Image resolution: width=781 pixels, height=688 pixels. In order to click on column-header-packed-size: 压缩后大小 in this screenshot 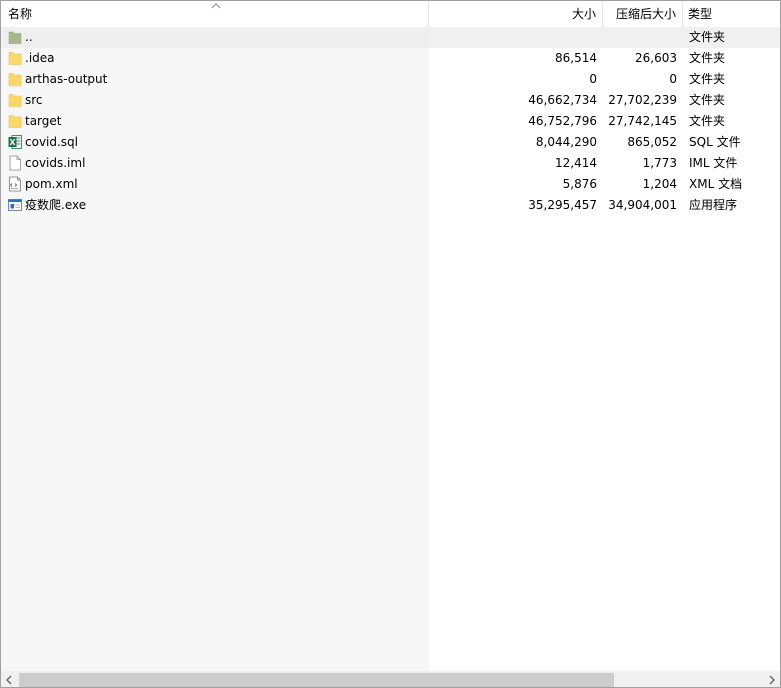, I will do `click(643, 14)`.